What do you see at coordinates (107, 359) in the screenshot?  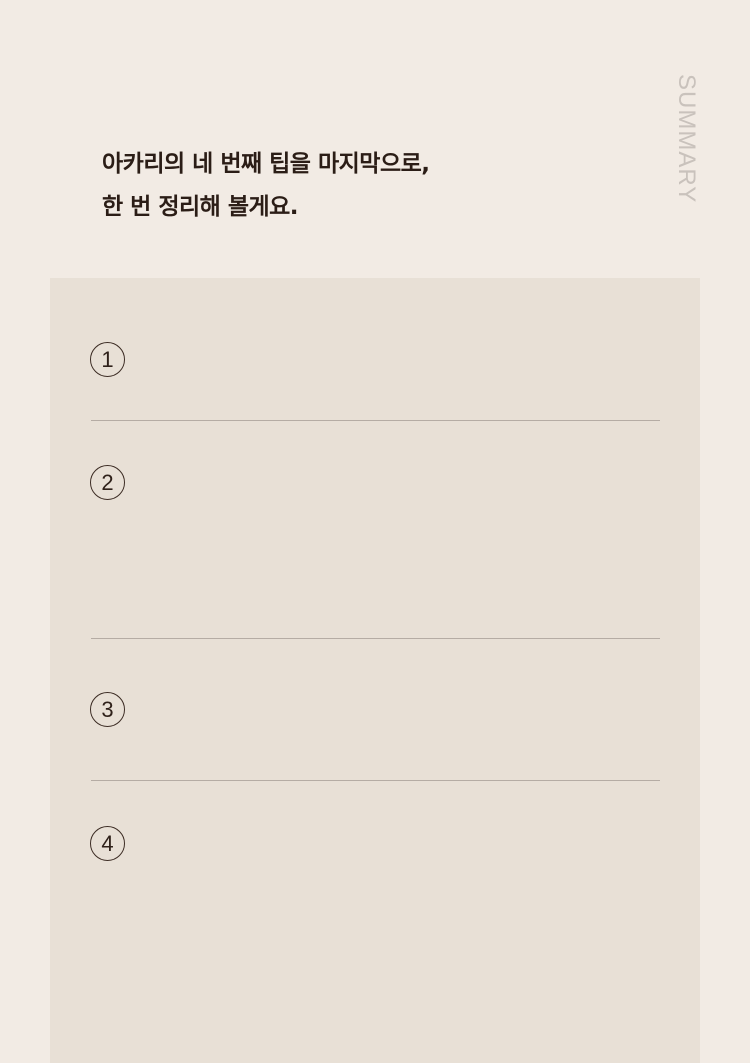 I see `item-number-1: 1` at bounding box center [107, 359].